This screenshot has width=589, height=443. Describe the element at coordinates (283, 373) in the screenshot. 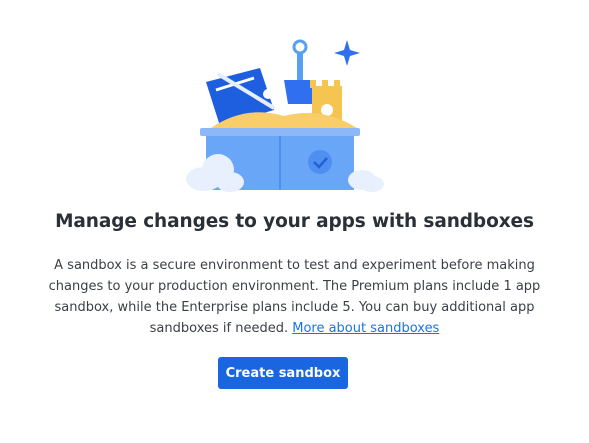

I see `create-sandbox-button: Create sandbox` at that location.